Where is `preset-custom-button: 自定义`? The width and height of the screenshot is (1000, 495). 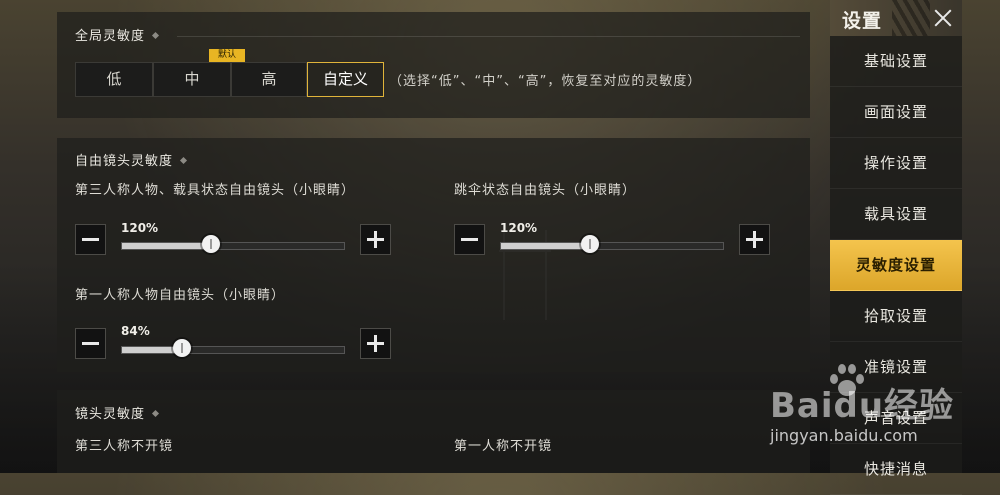 preset-custom-button: 自定义 is located at coordinates (345, 79).